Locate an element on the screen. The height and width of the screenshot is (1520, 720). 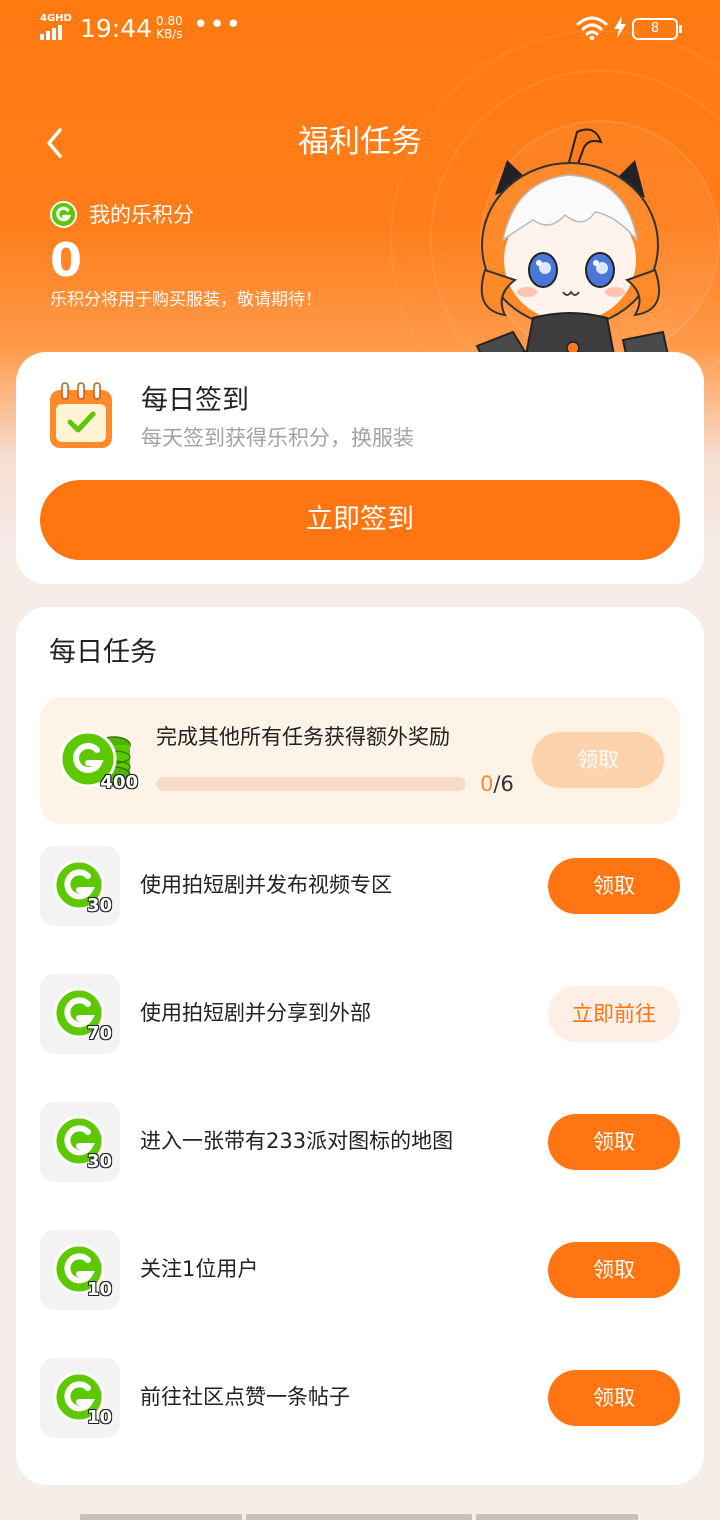
task-label: 进入一张带有233派对图标的地图 is located at coordinates (297, 1141).